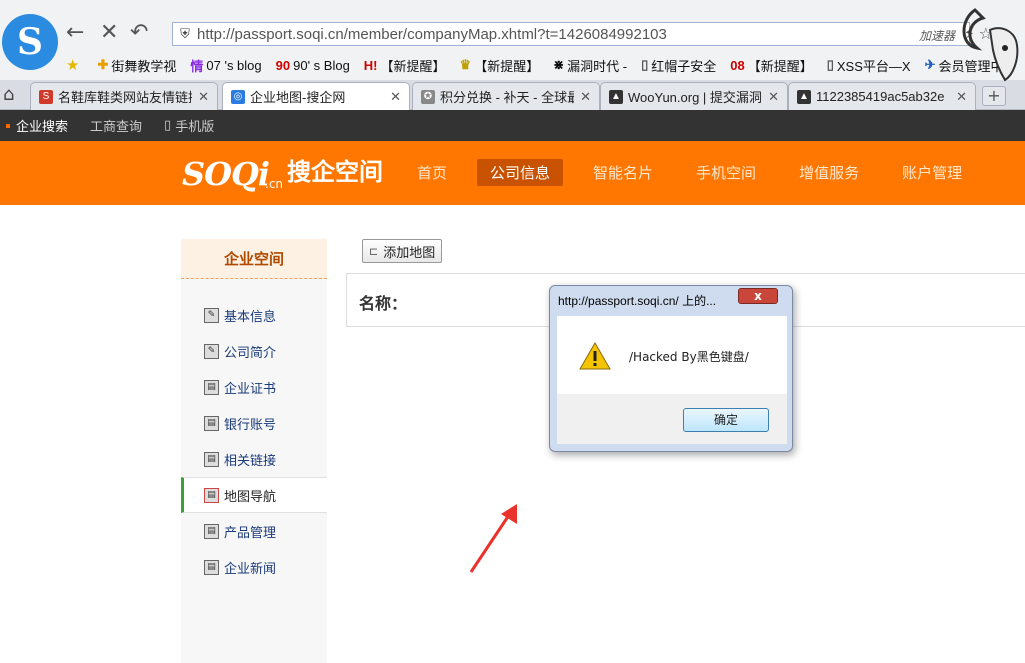  Describe the element at coordinates (432, 172) in the screenshot. I see `nav-home: 首页` at that location.